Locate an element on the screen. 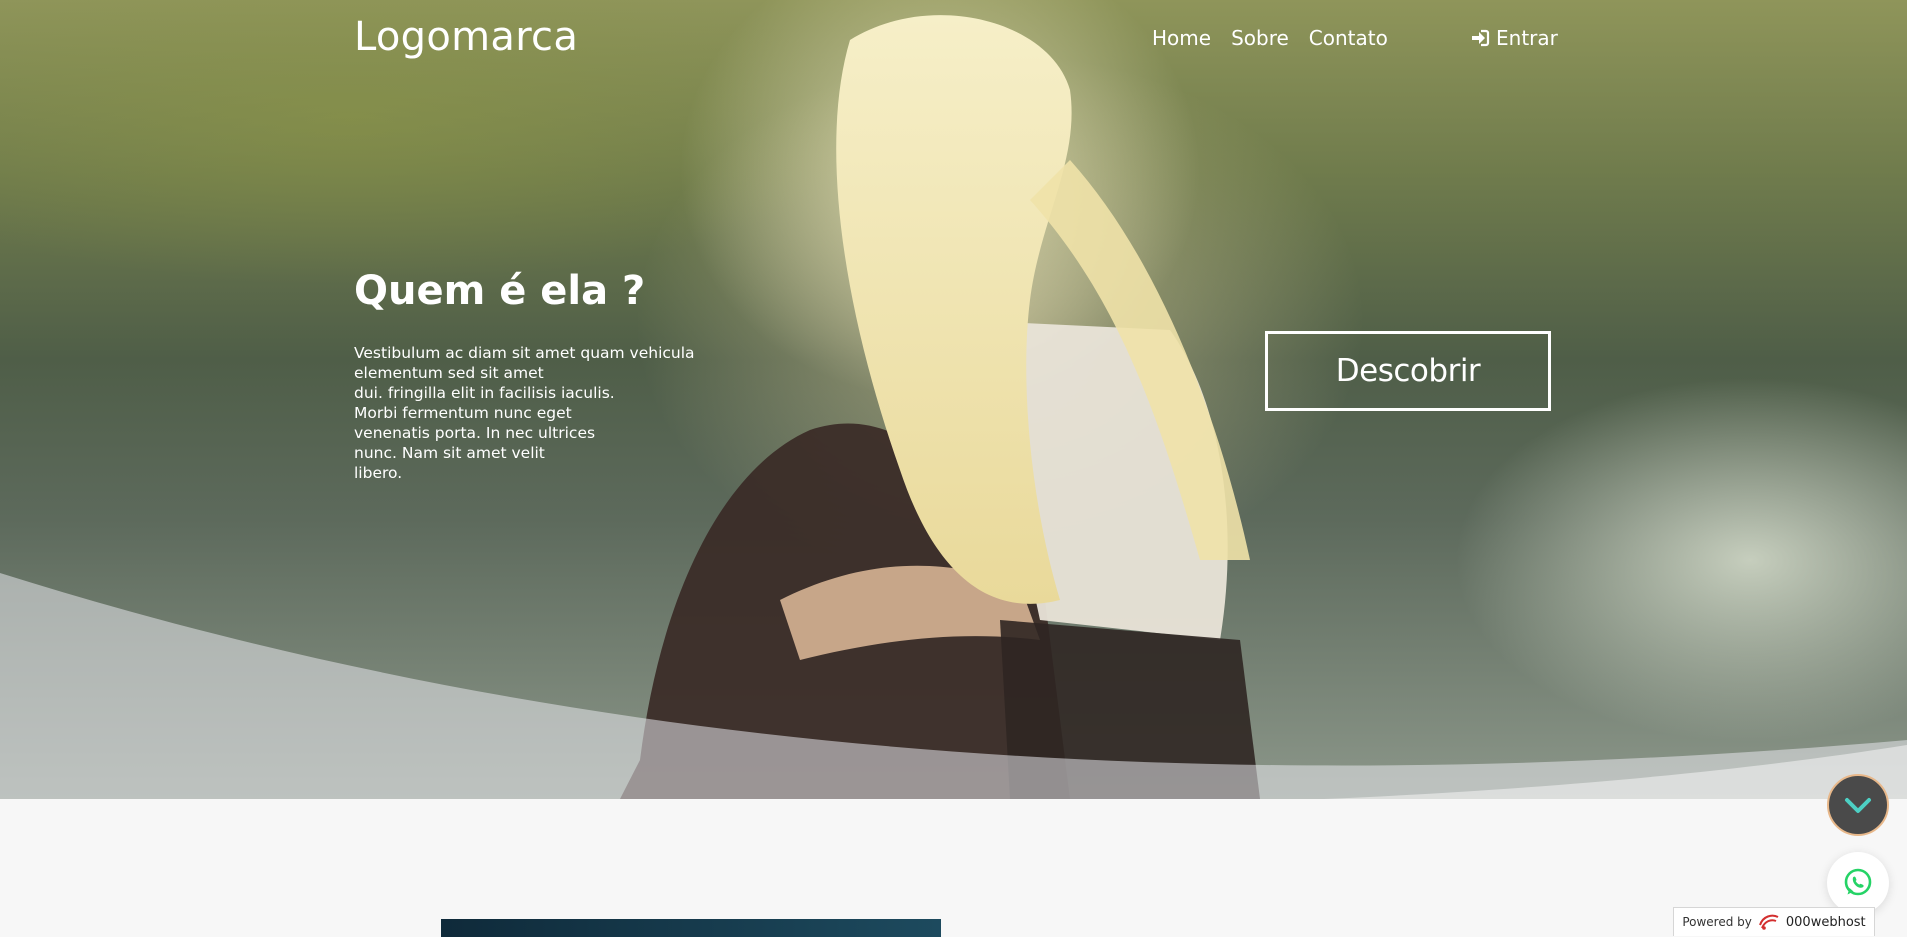  login-link: Entrar is located at coordinates (1514, 38).